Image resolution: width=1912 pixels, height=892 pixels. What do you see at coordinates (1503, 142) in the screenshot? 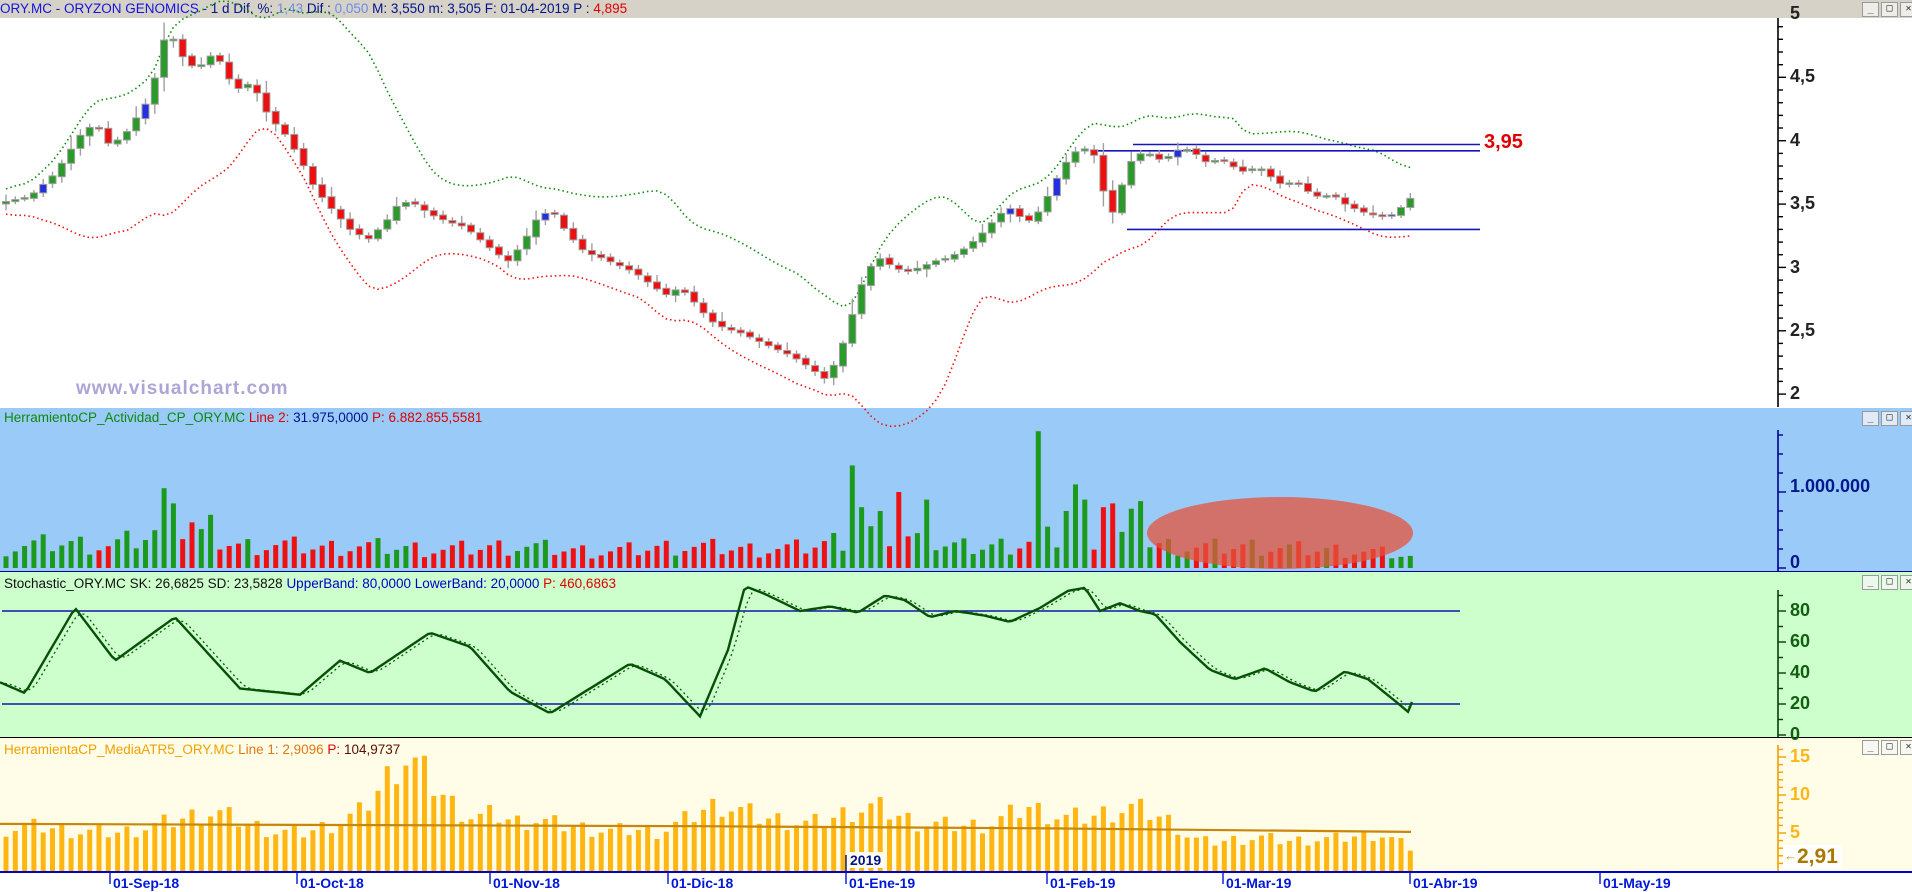
I see `resistance-price-label: 3,95` at bounding box center [1503, 142].